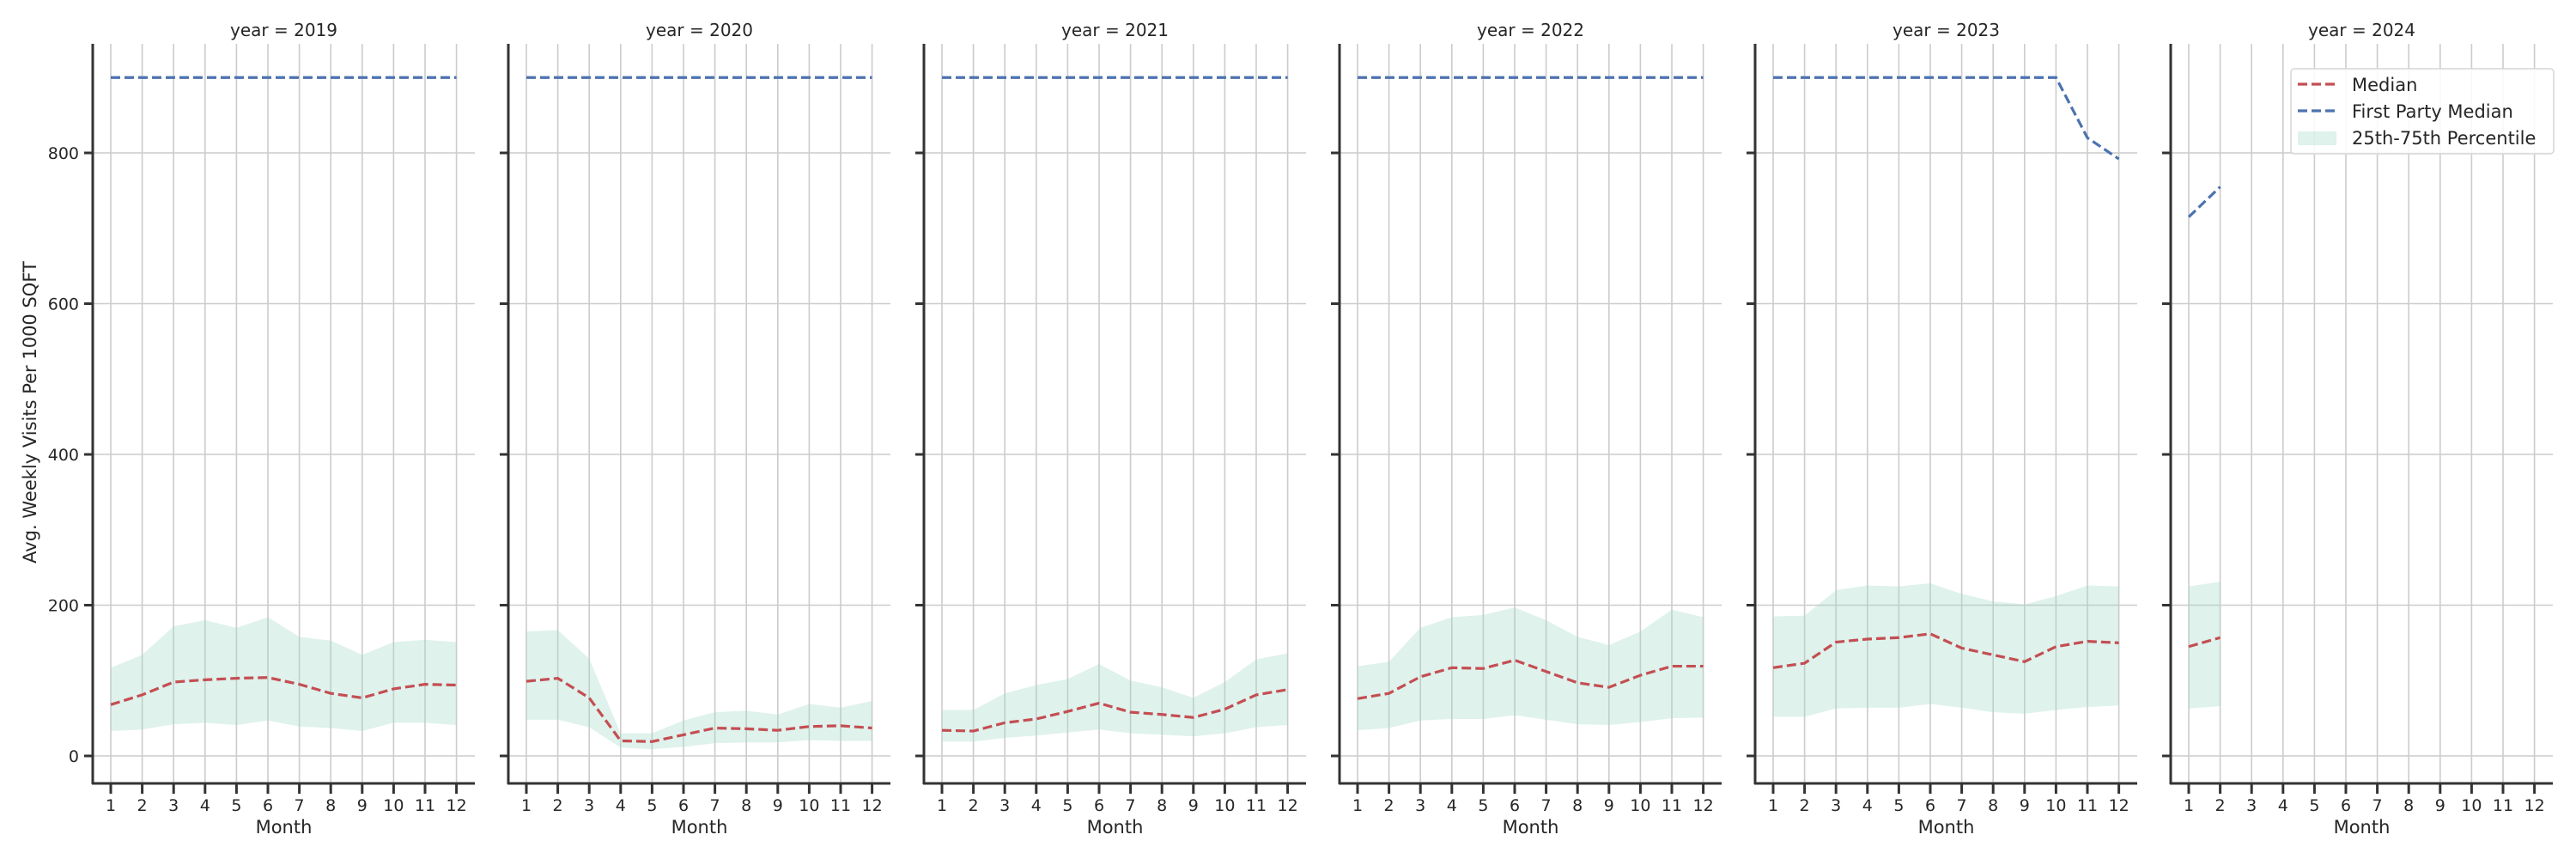 The height and width of the screenshot is (859, 2576). Describe the element at coordinates (64, 455) in the screenshot. I see `y-tick-label: 400` at that location.